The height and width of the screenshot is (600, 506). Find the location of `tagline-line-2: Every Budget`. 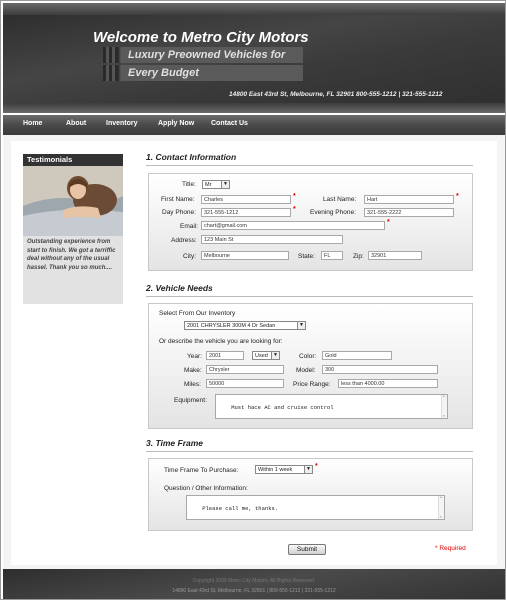

tagline-line-2: Every Budget is located at coordinates (203, 73).